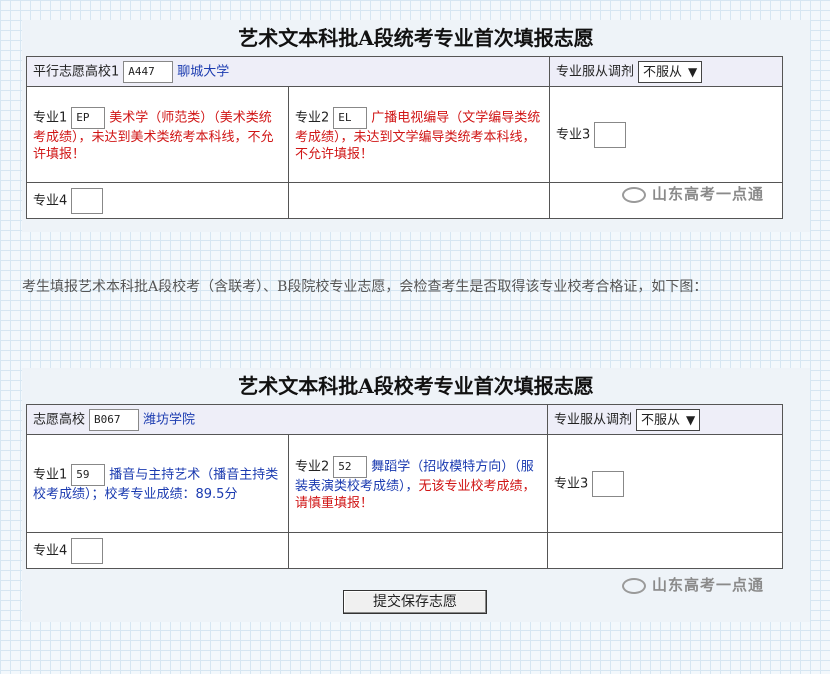  Describe the element at coordinates (288, 71) in the screenshot. I see `school-row: 平行志愿高校1 A447 聊城大学` at that location.